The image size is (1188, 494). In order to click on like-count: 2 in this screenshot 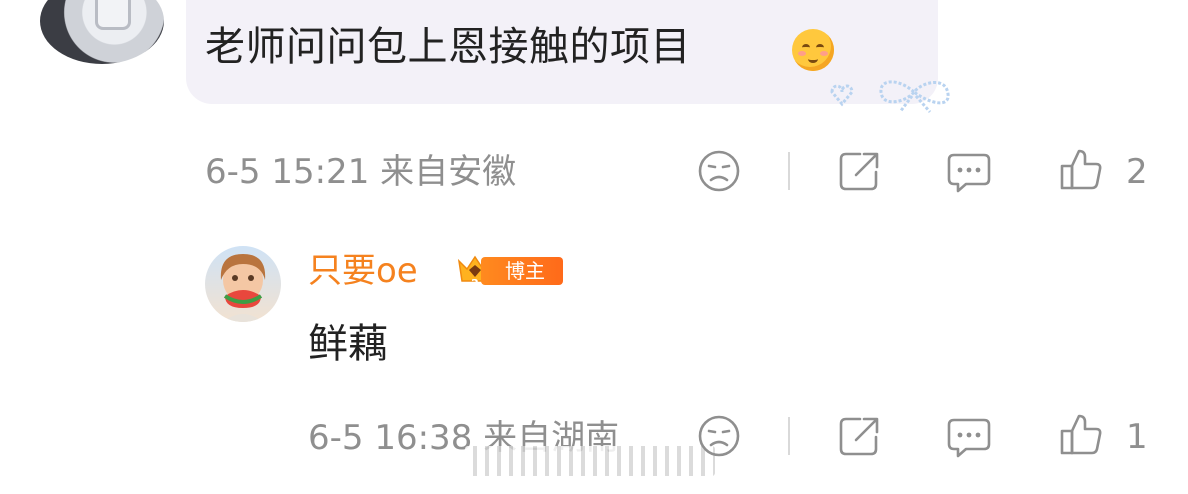, I will do `click(1137, 172)`.